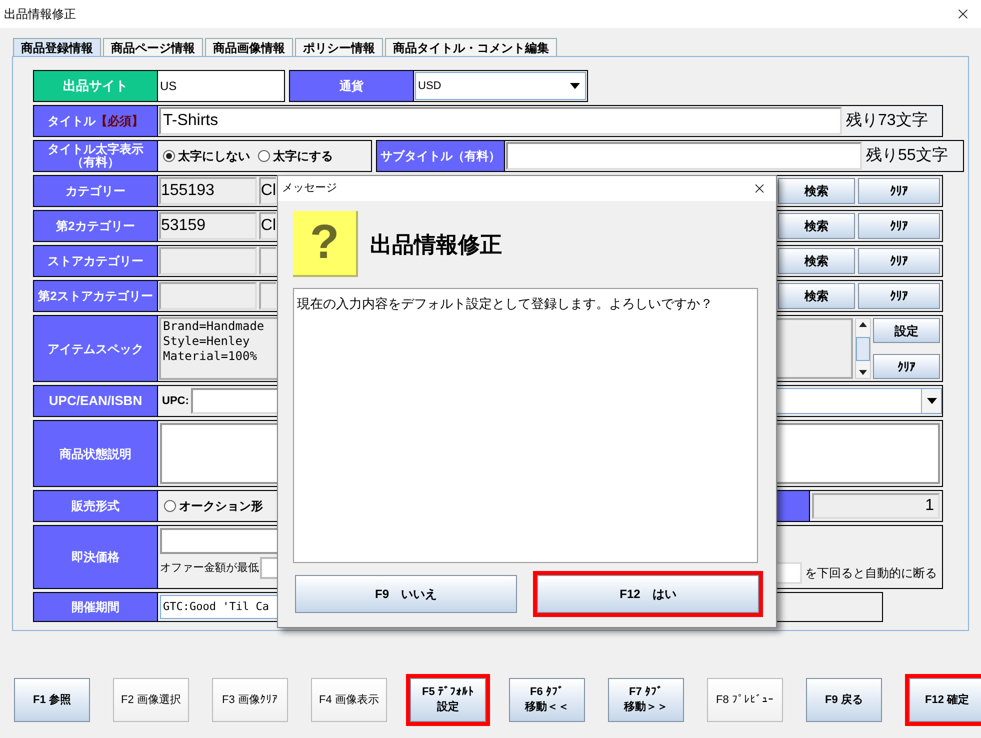 This screenshot has height=738, width=981. What do you see at coordinates (208, 226) in the screenshot?
I see `category-id-field: 53159` at bounding box center [208, 226].